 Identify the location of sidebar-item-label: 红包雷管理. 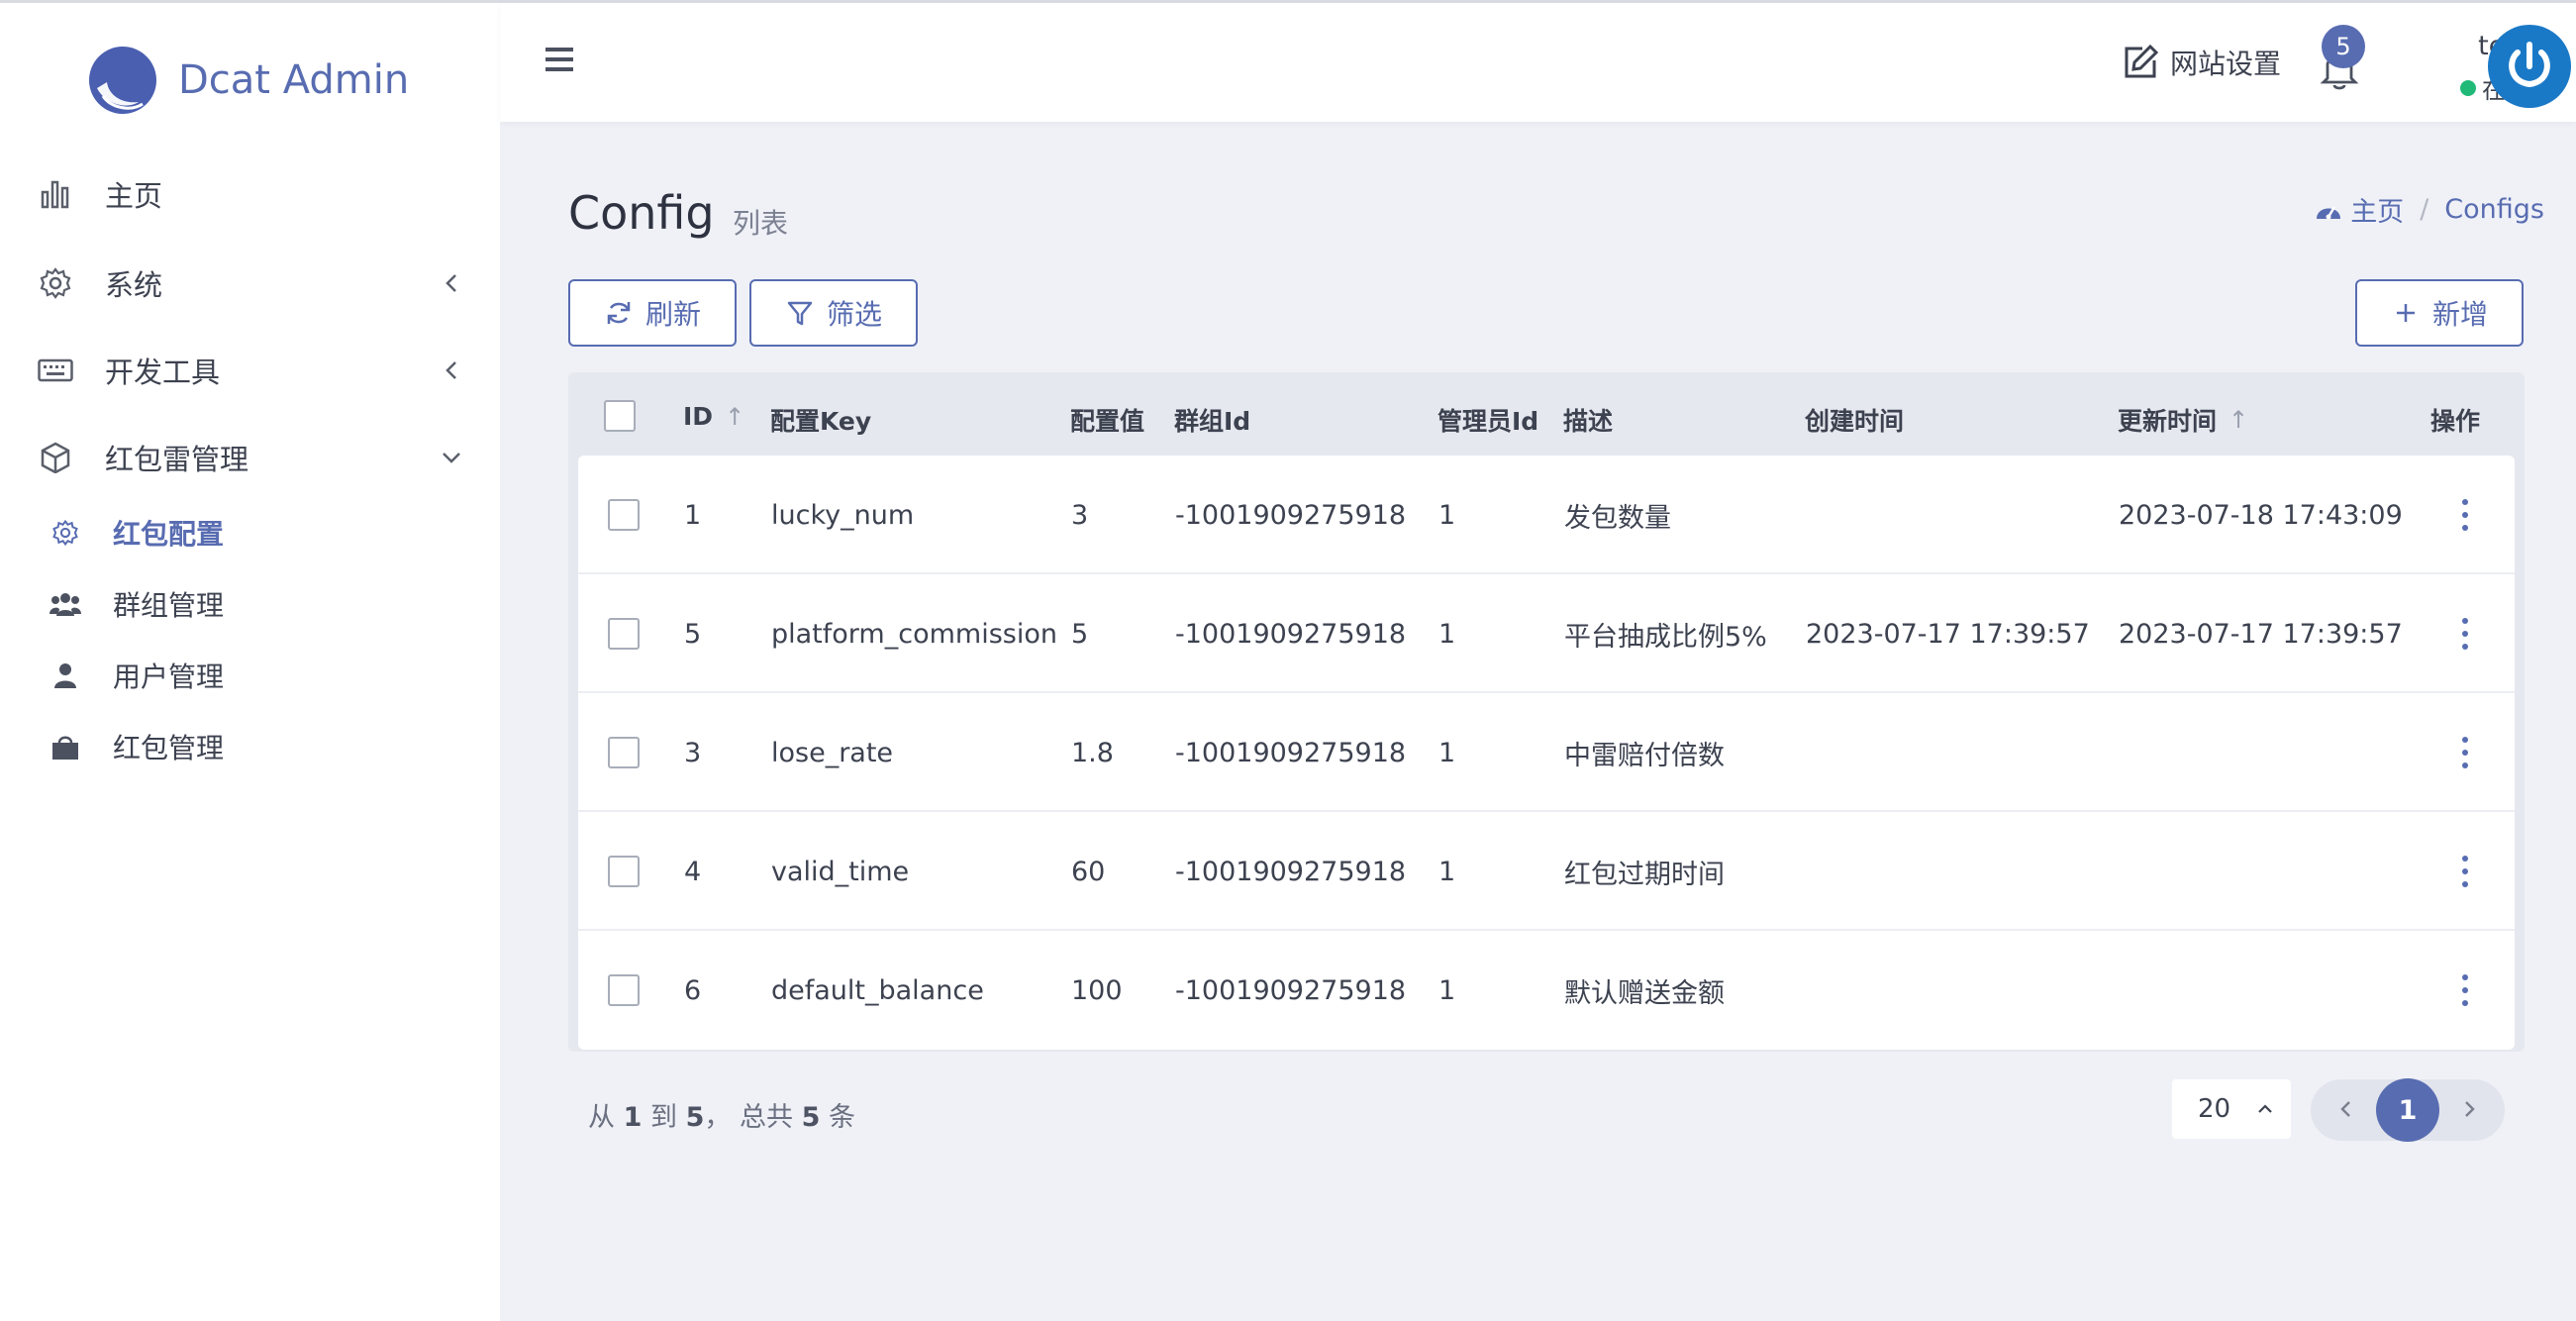
(177, 460).